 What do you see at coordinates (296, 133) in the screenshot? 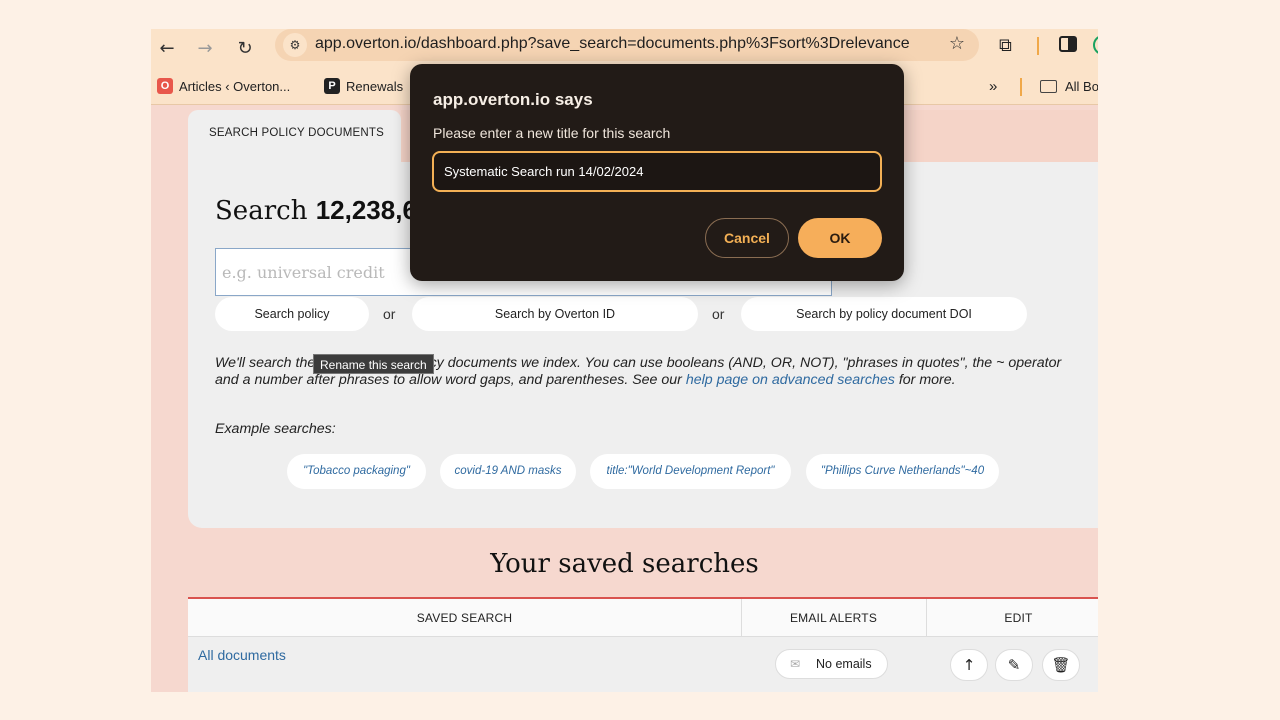
I see `tab-label: SEARCH POLICY DOCUMENTS` at bounding box center [296, 133].